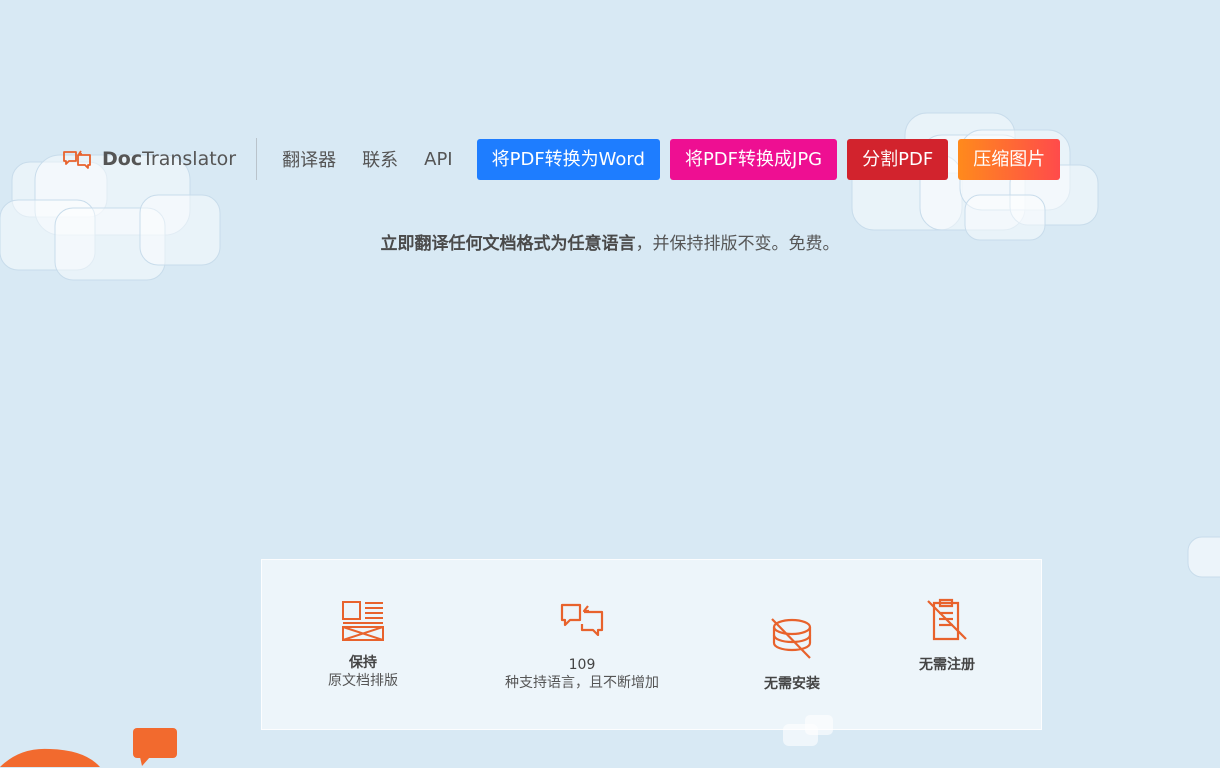 Image resolution: width=1220 pixels, height=768 pixels. I want to click on document-layout-icon, so click(363, 621).